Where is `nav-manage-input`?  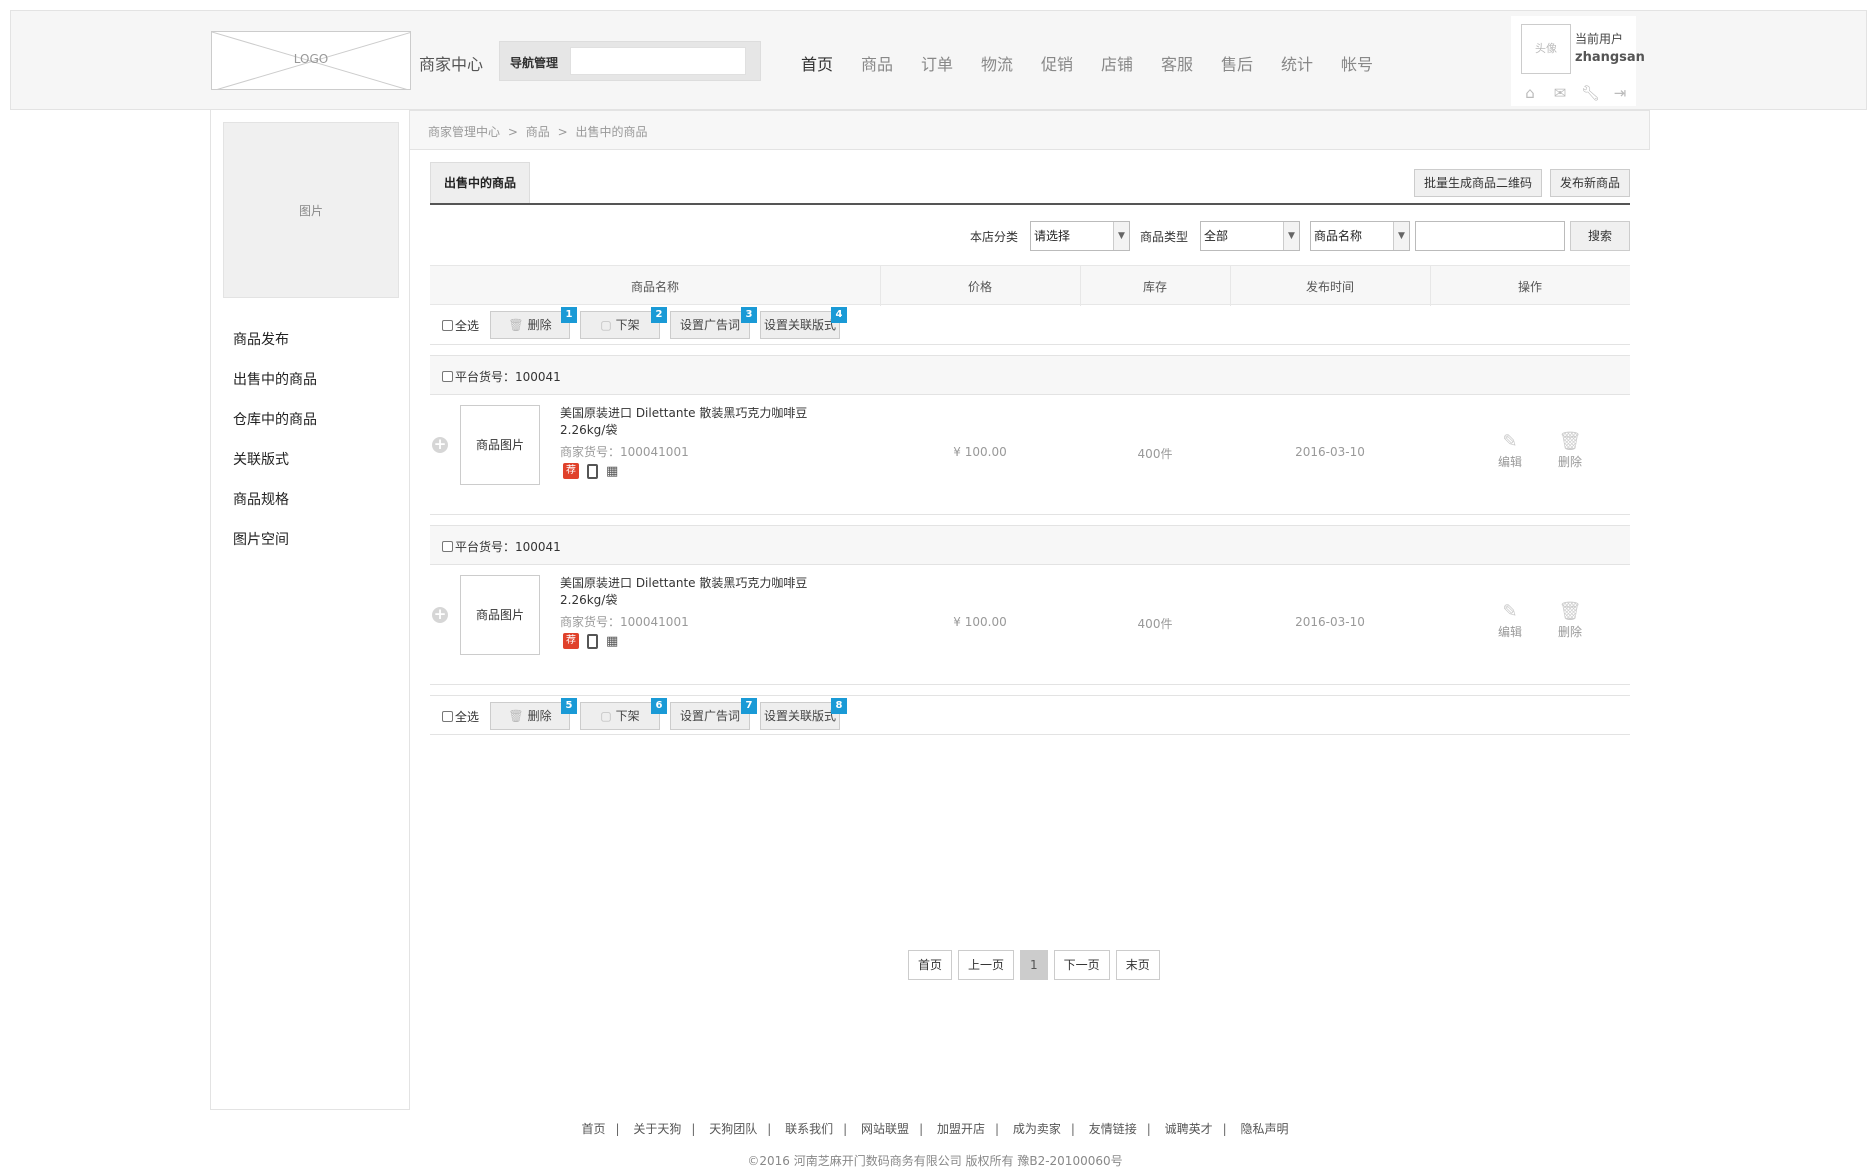
nav-manage-input is located at coordinates (658, 61).